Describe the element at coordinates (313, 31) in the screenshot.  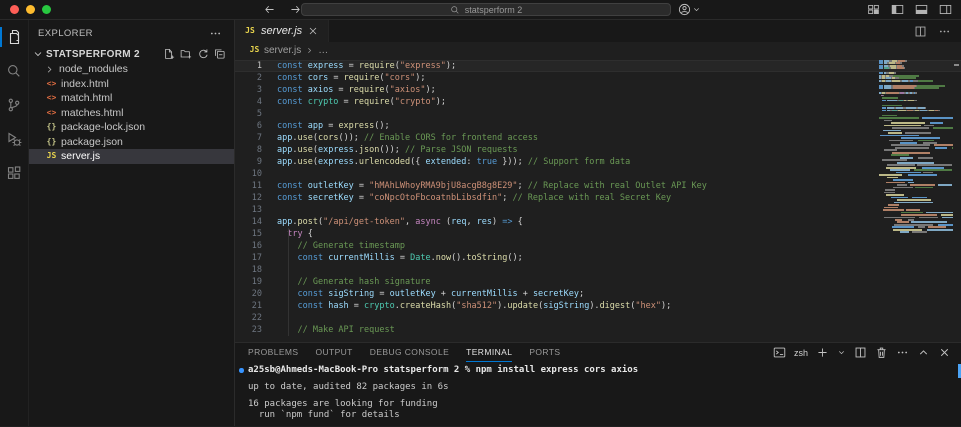
I see `close-tab-icon` at that location.